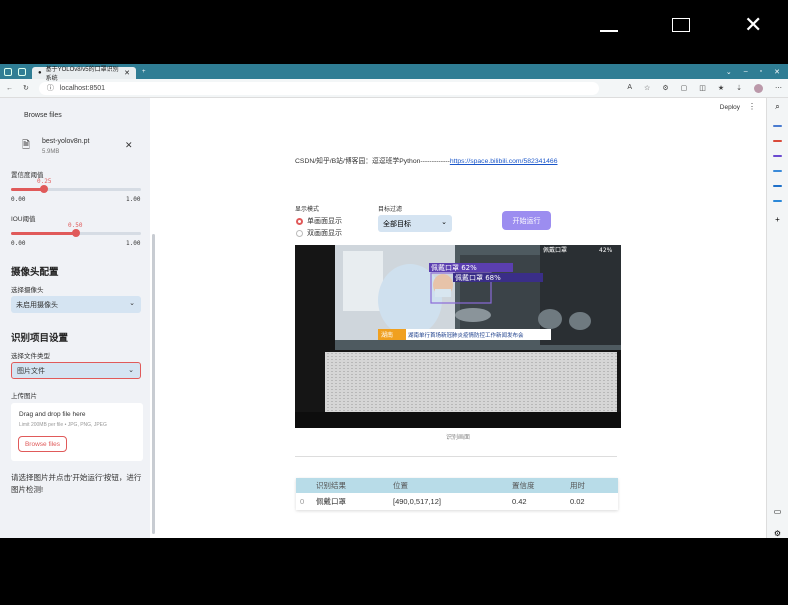  What do you see at coordinates (777, 219) in the screenshot?
I see `add-icon: +` at bounding box center [777, 219].